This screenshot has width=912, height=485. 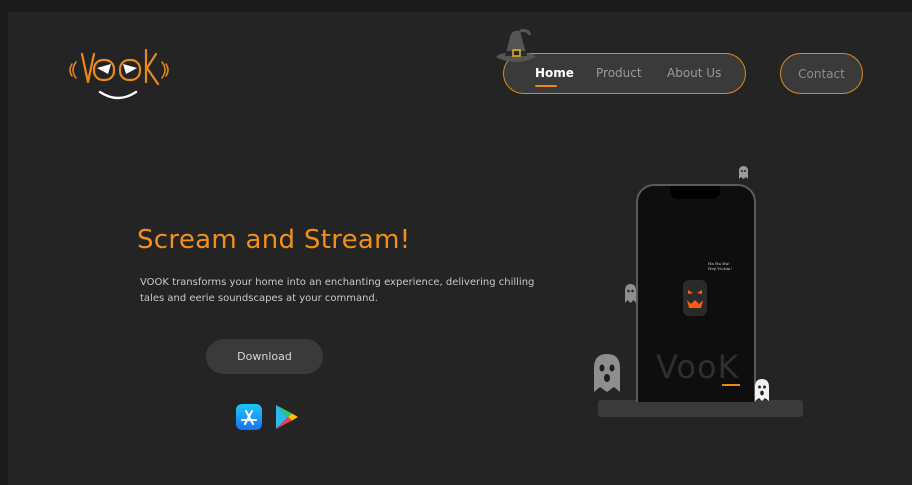 I want to click on vook-logo, so click(x=119, y=75).